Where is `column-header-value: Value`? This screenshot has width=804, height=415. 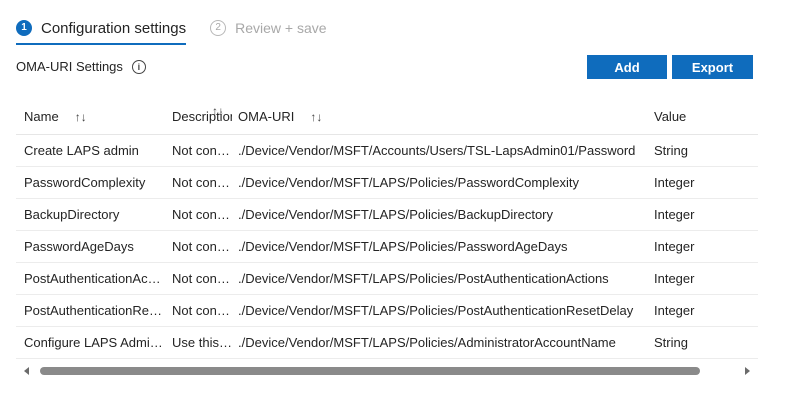
column-header-value: Value is located at coordinates (704, 117).